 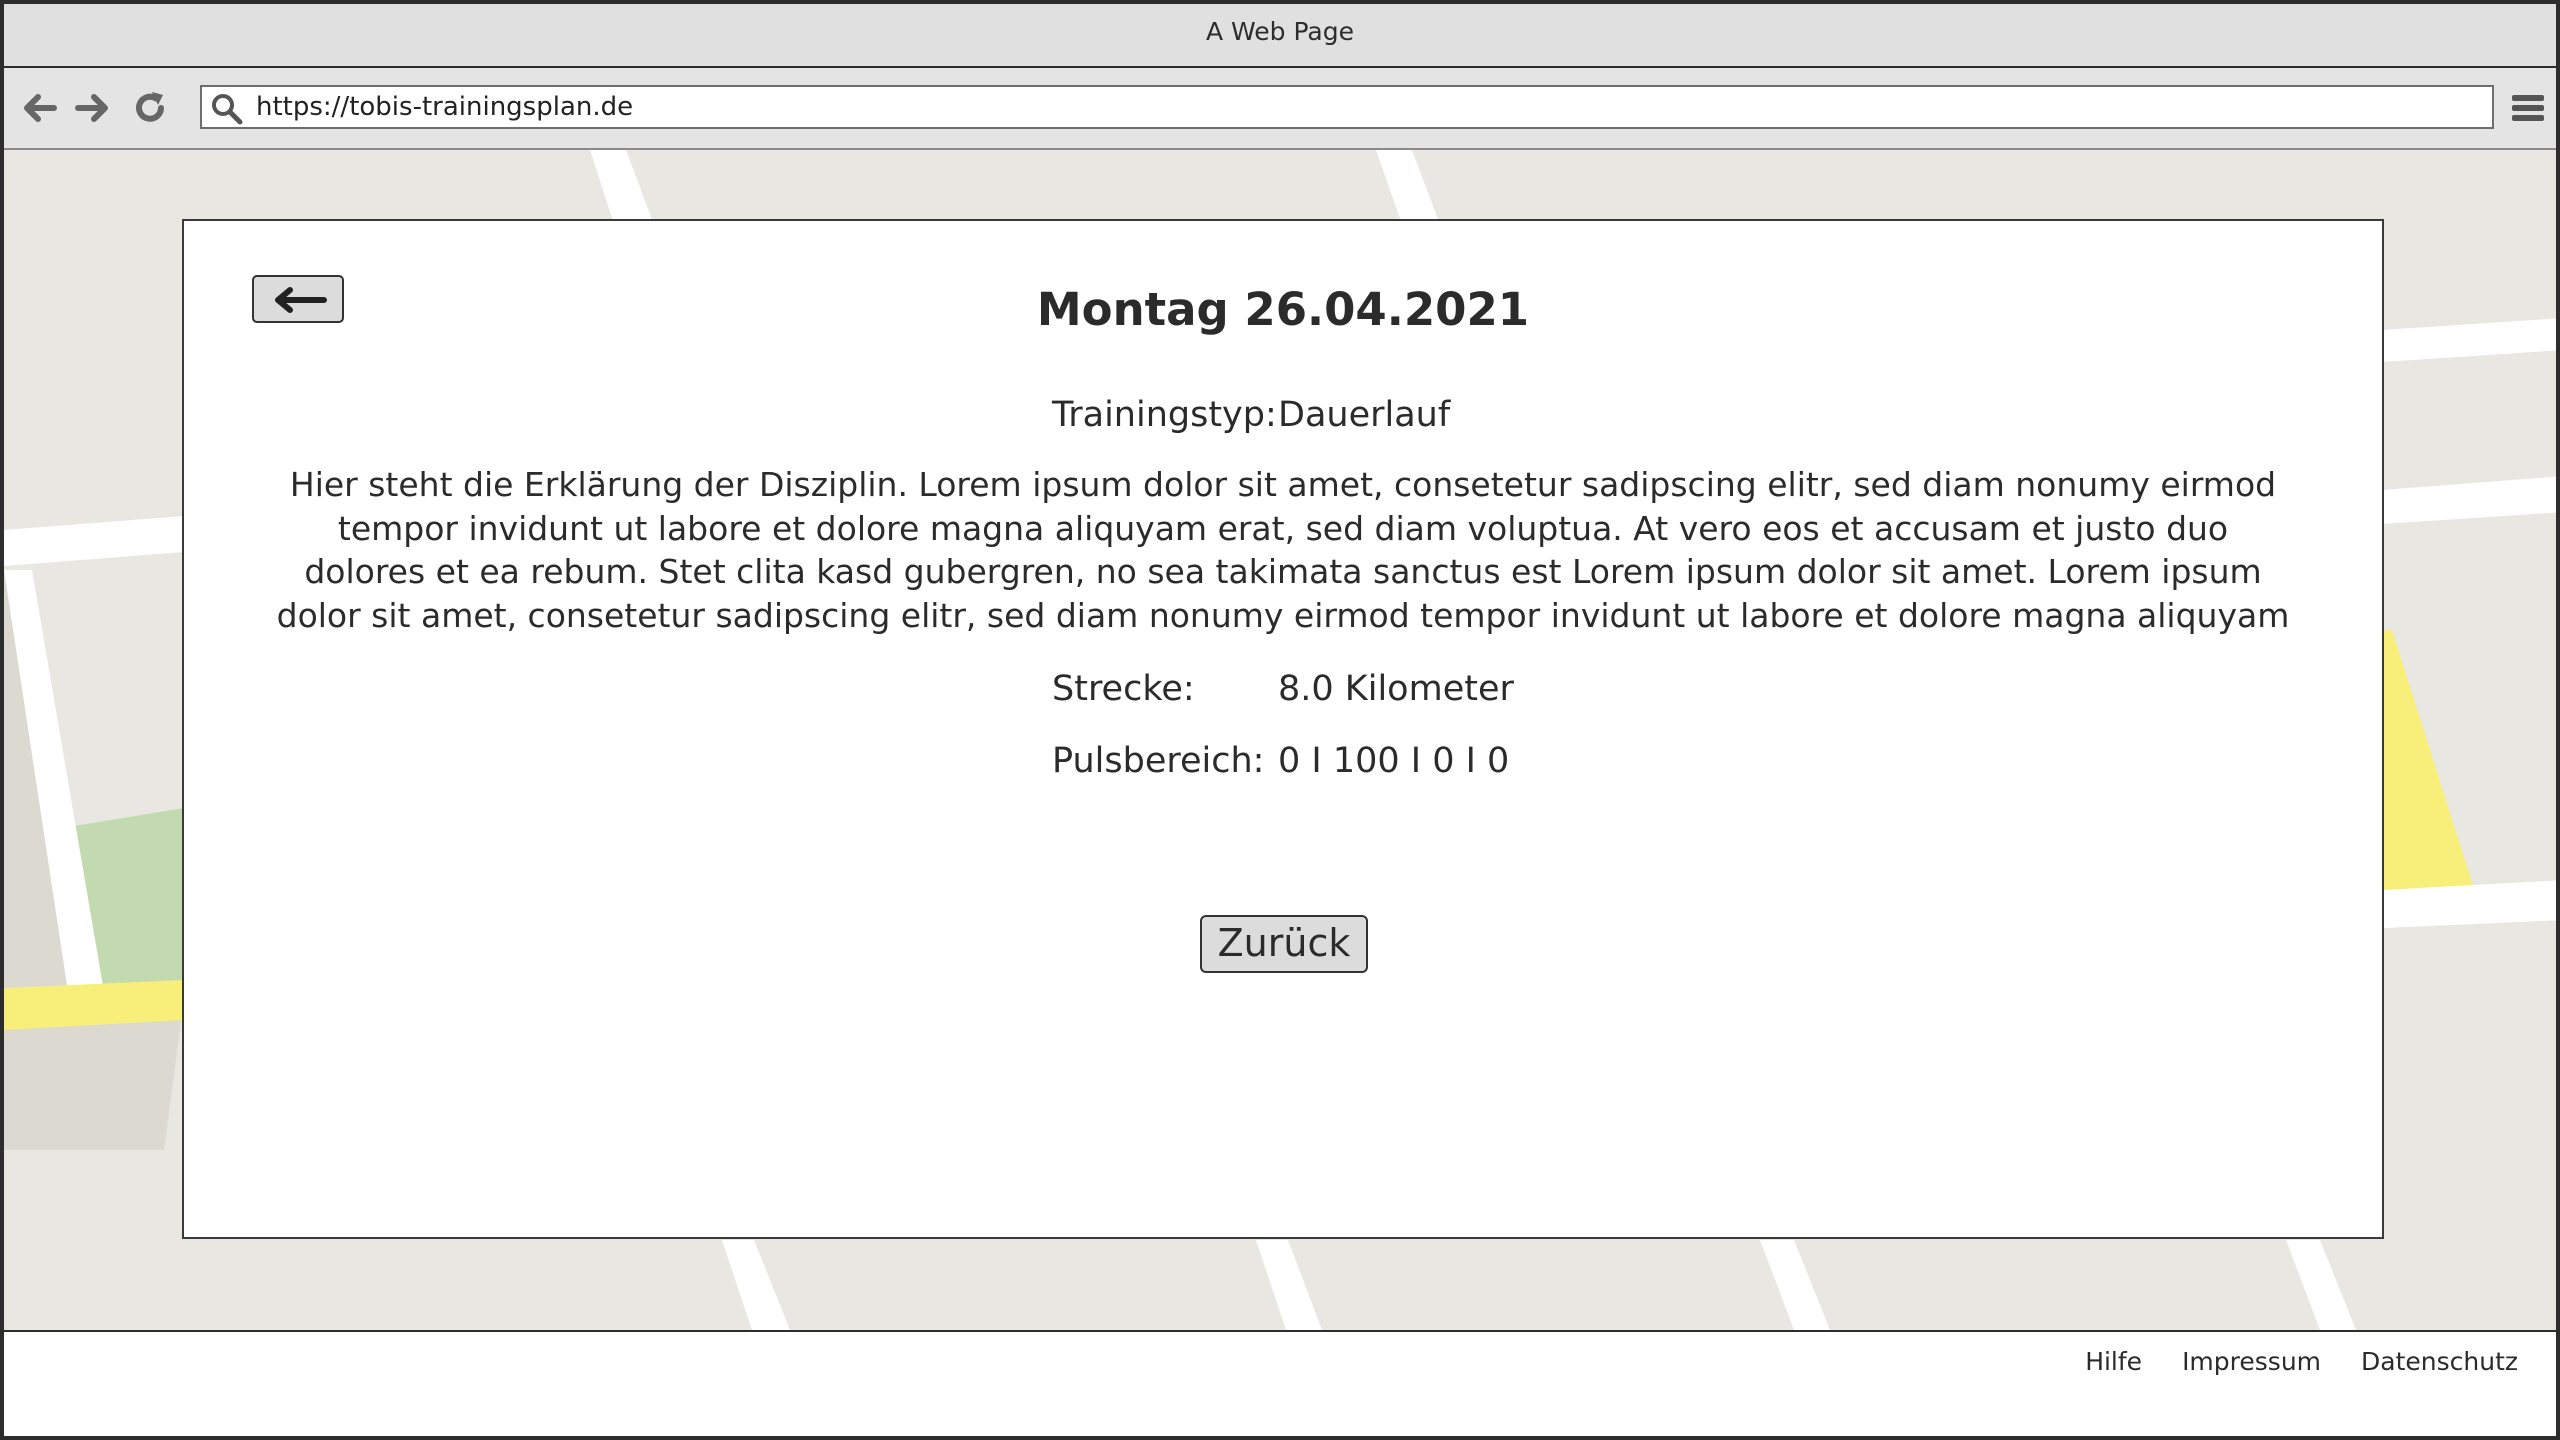 What do you see at coordinates (445, 107) in the screenshot?
I see `url-text: https://tobis-trainingsplan.de` at bounding box center [445, 107].